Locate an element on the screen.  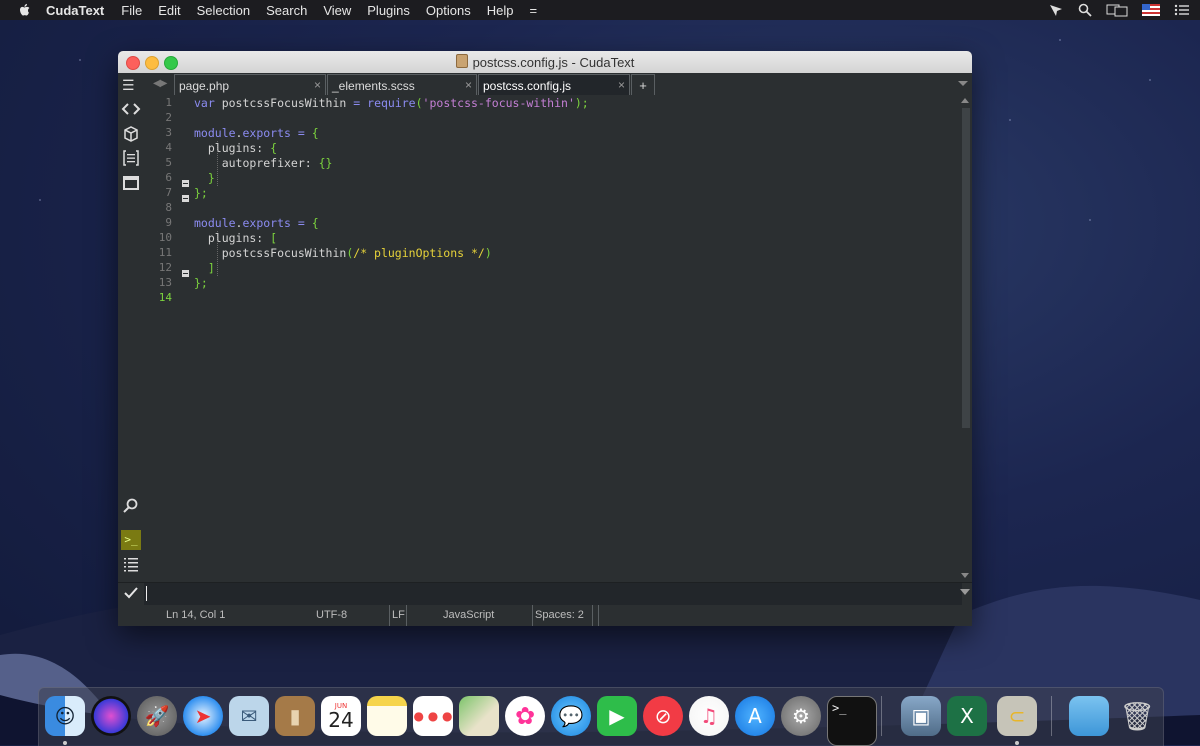
tab-nav-arrows-icon: ◀▶ is located at coordinates (160, 83).